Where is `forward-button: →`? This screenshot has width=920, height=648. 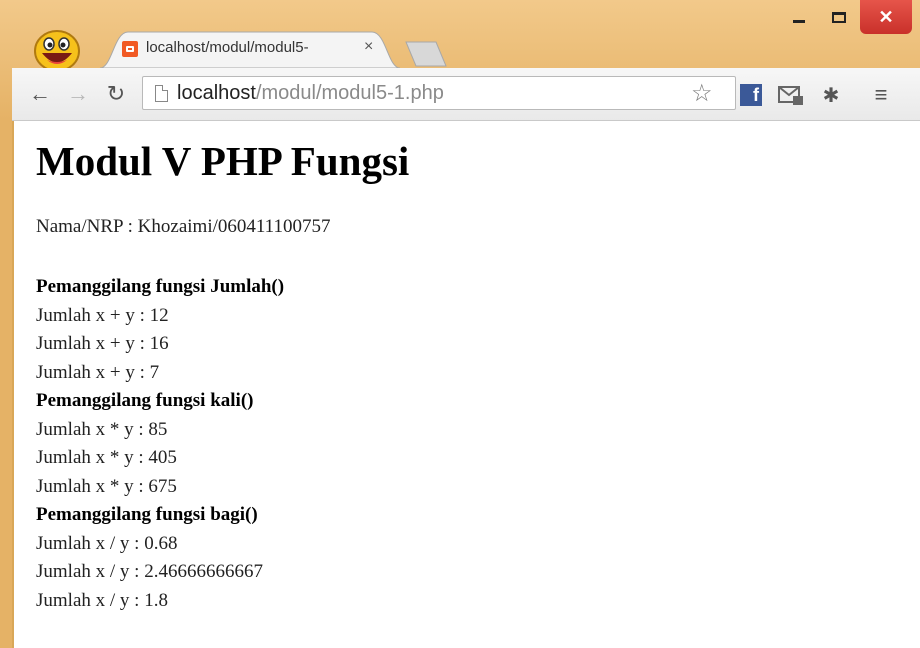
forward-button: → is located at coordinates (78, 94).